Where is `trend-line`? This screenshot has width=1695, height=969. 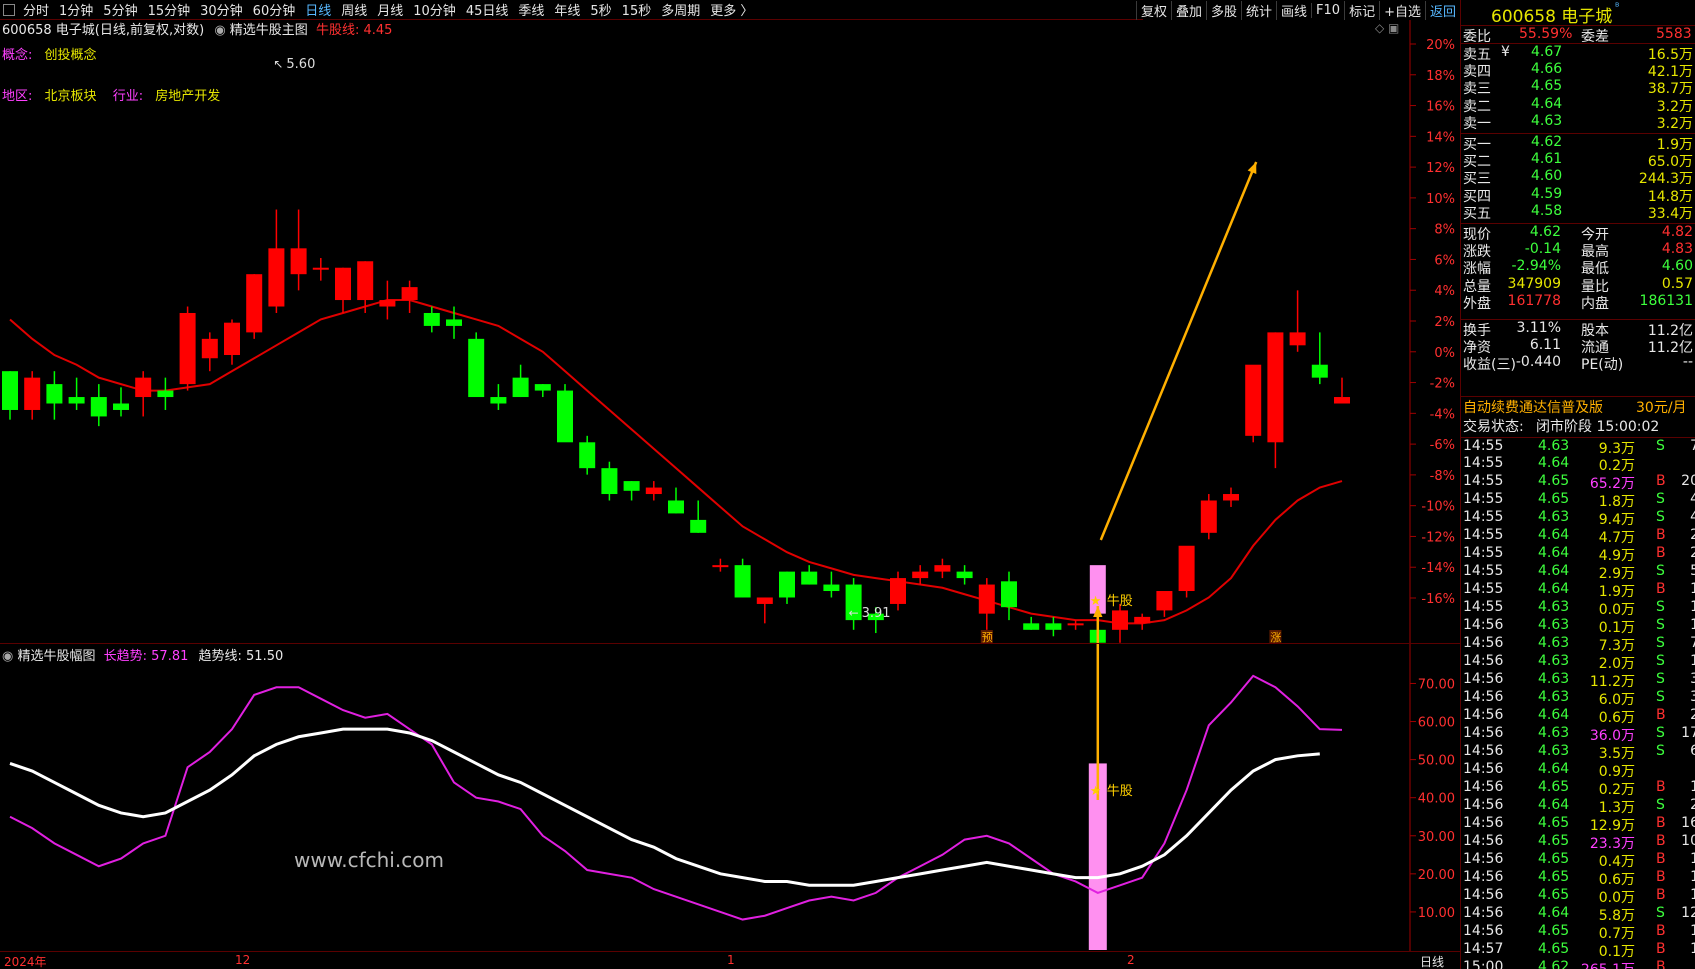 trend-line is located at coordinates (664, 807).